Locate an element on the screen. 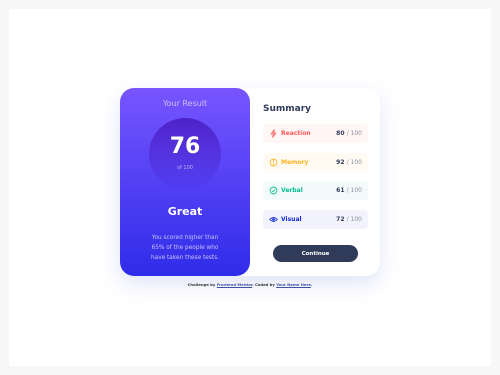  summary-row-visual: Visual 72 / 100 is located at coordinates (315, 219).